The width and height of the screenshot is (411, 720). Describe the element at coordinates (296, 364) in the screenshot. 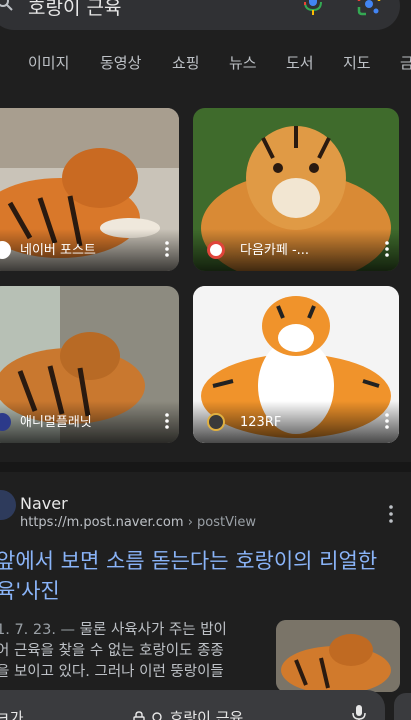

I see `image-result-card: 123RF` at that location.